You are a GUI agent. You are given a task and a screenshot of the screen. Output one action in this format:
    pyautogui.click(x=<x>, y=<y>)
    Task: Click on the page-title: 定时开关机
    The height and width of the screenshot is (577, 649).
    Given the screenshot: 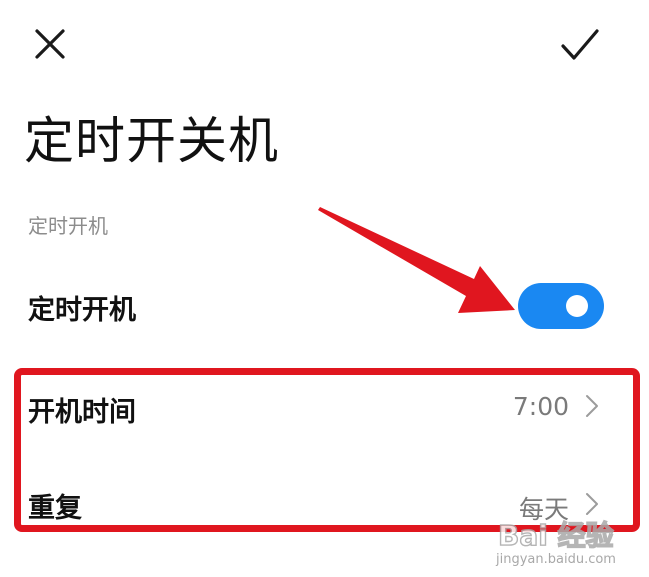 What is the action you would take?
    pyautogui.click(x=151, y=141)
    